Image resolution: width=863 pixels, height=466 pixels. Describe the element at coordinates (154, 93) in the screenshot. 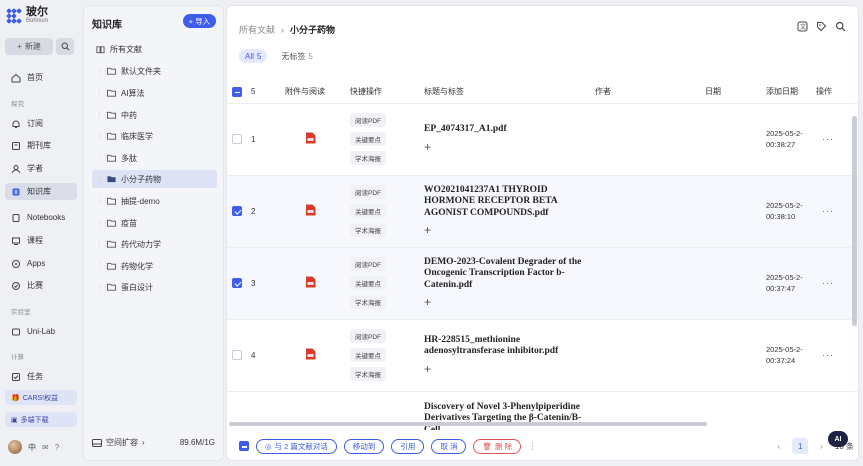

I see `kb-folder: ⋮⋮ AI算法` at that location.